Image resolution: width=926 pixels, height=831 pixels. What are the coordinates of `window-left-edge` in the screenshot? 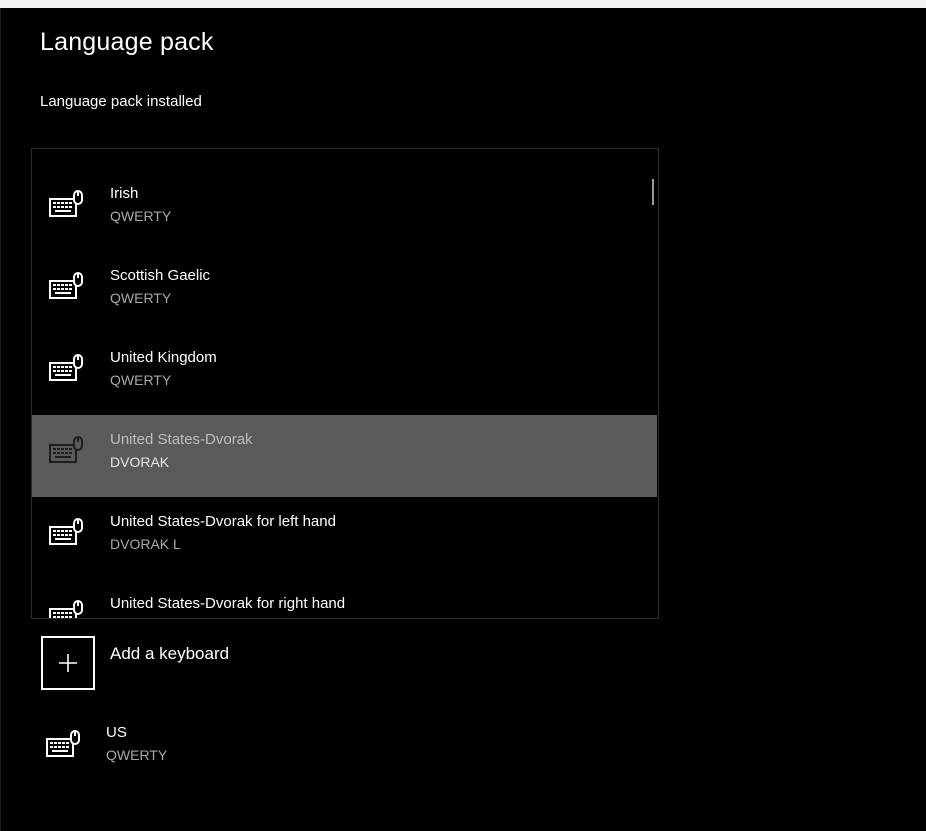 It's located at (4, 419).